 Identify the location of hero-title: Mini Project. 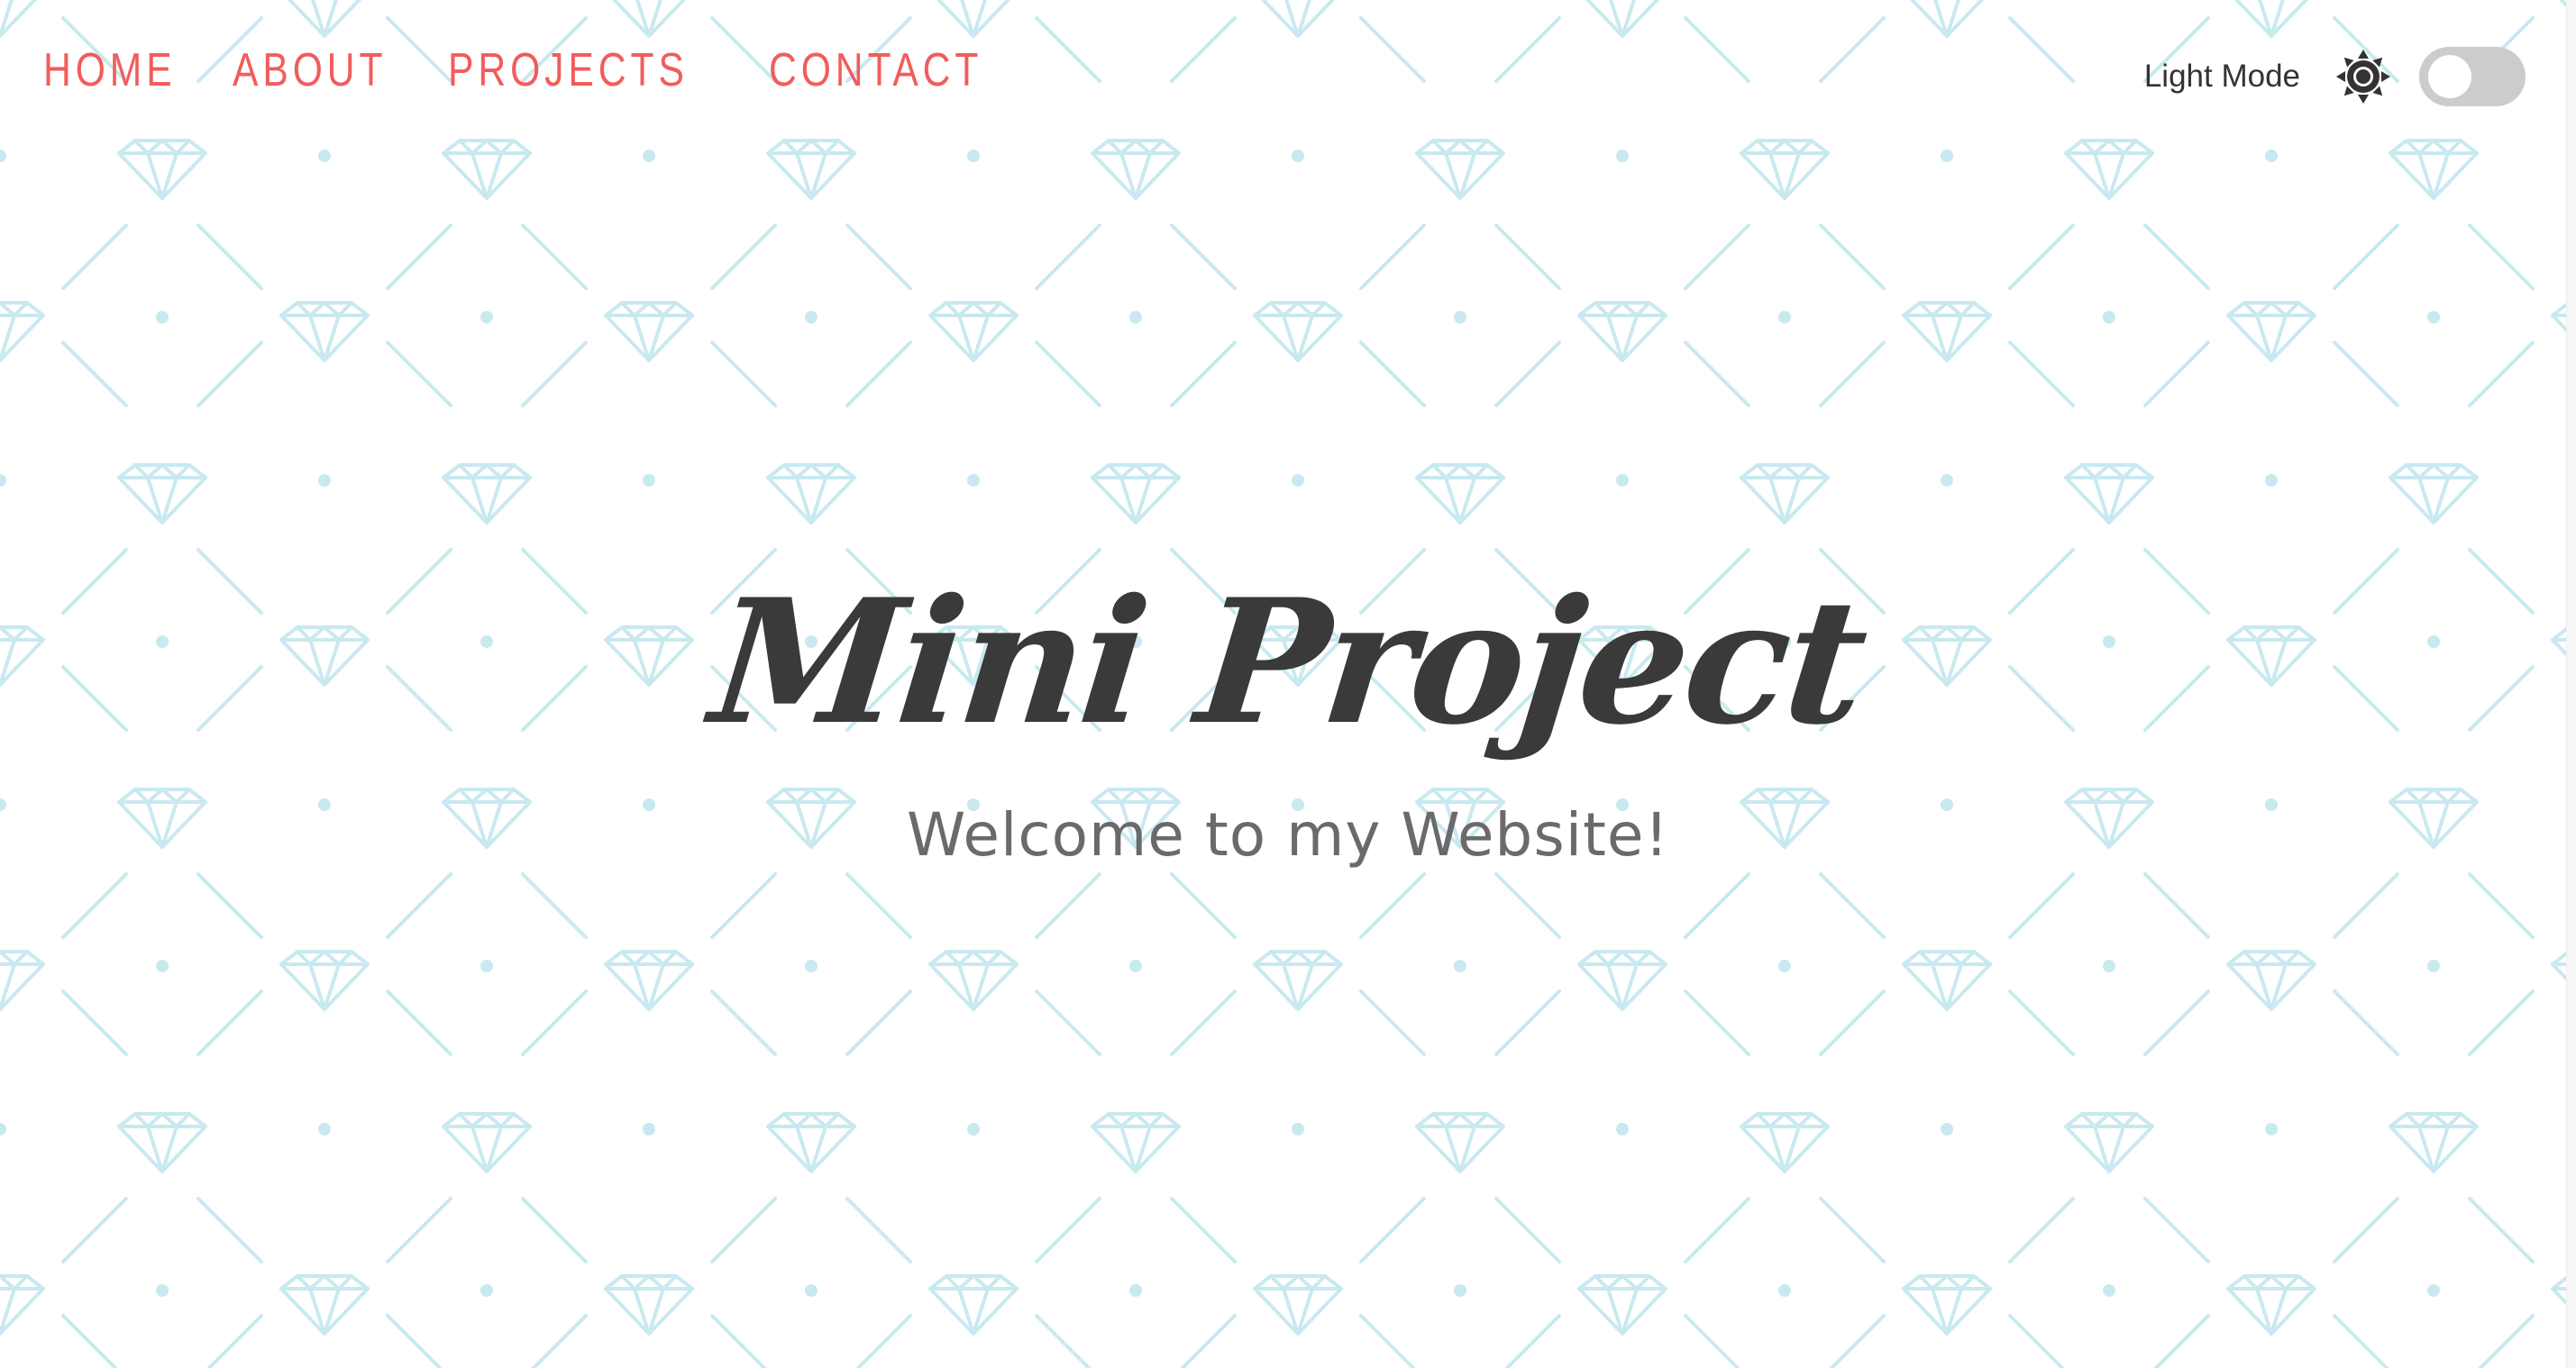
(1288, 661).